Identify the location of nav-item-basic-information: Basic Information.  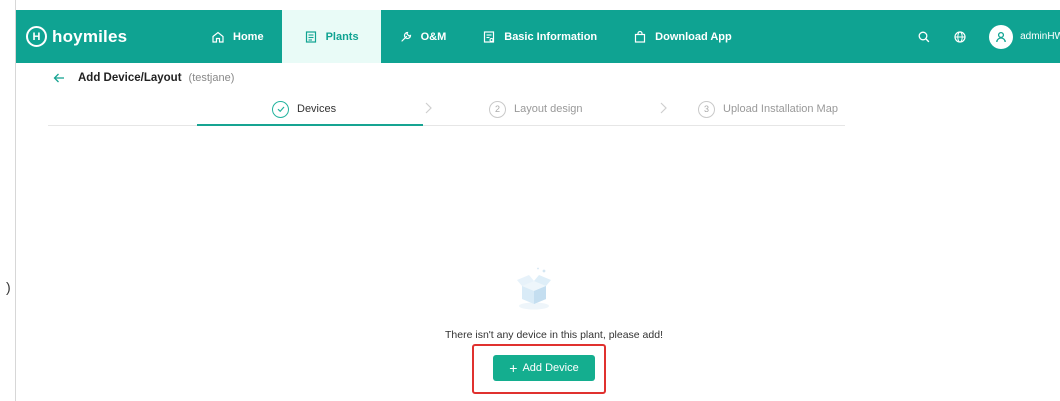
(539, 36).